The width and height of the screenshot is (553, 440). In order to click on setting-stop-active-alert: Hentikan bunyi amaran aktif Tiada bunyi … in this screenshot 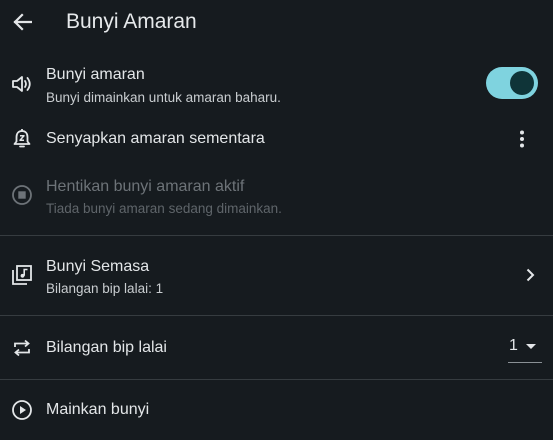, I will do `click(276, 198)`.